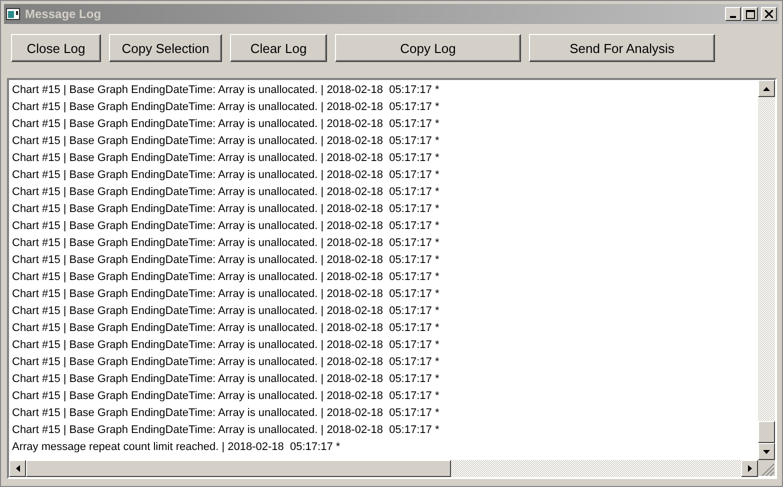 Image resolution: width=783 pixels, height=487 pixels. I want to click on up-arrow-icon, so click(766, 88).